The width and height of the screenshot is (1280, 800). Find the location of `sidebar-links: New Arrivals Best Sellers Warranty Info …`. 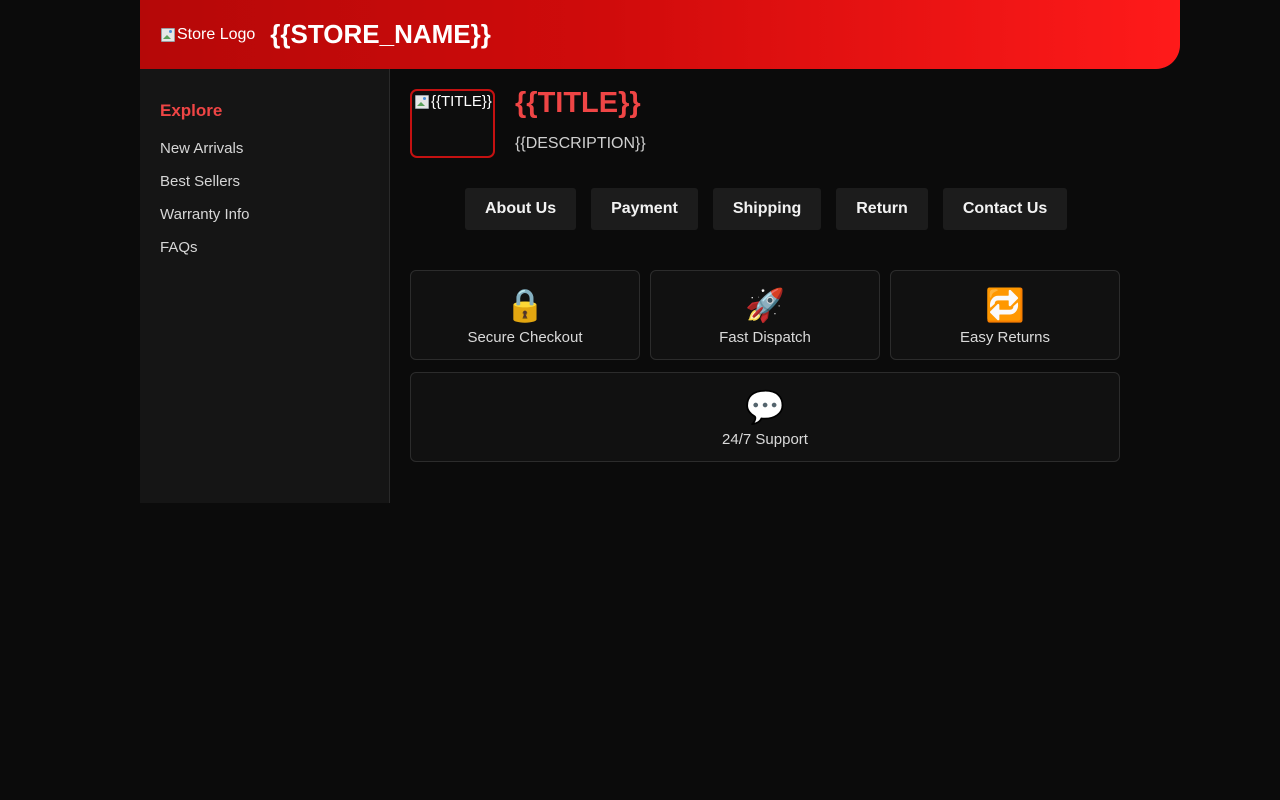

sidebar-links: New Arrivals Best Sellers Warranty Info … is located at coordinates (204, 206).